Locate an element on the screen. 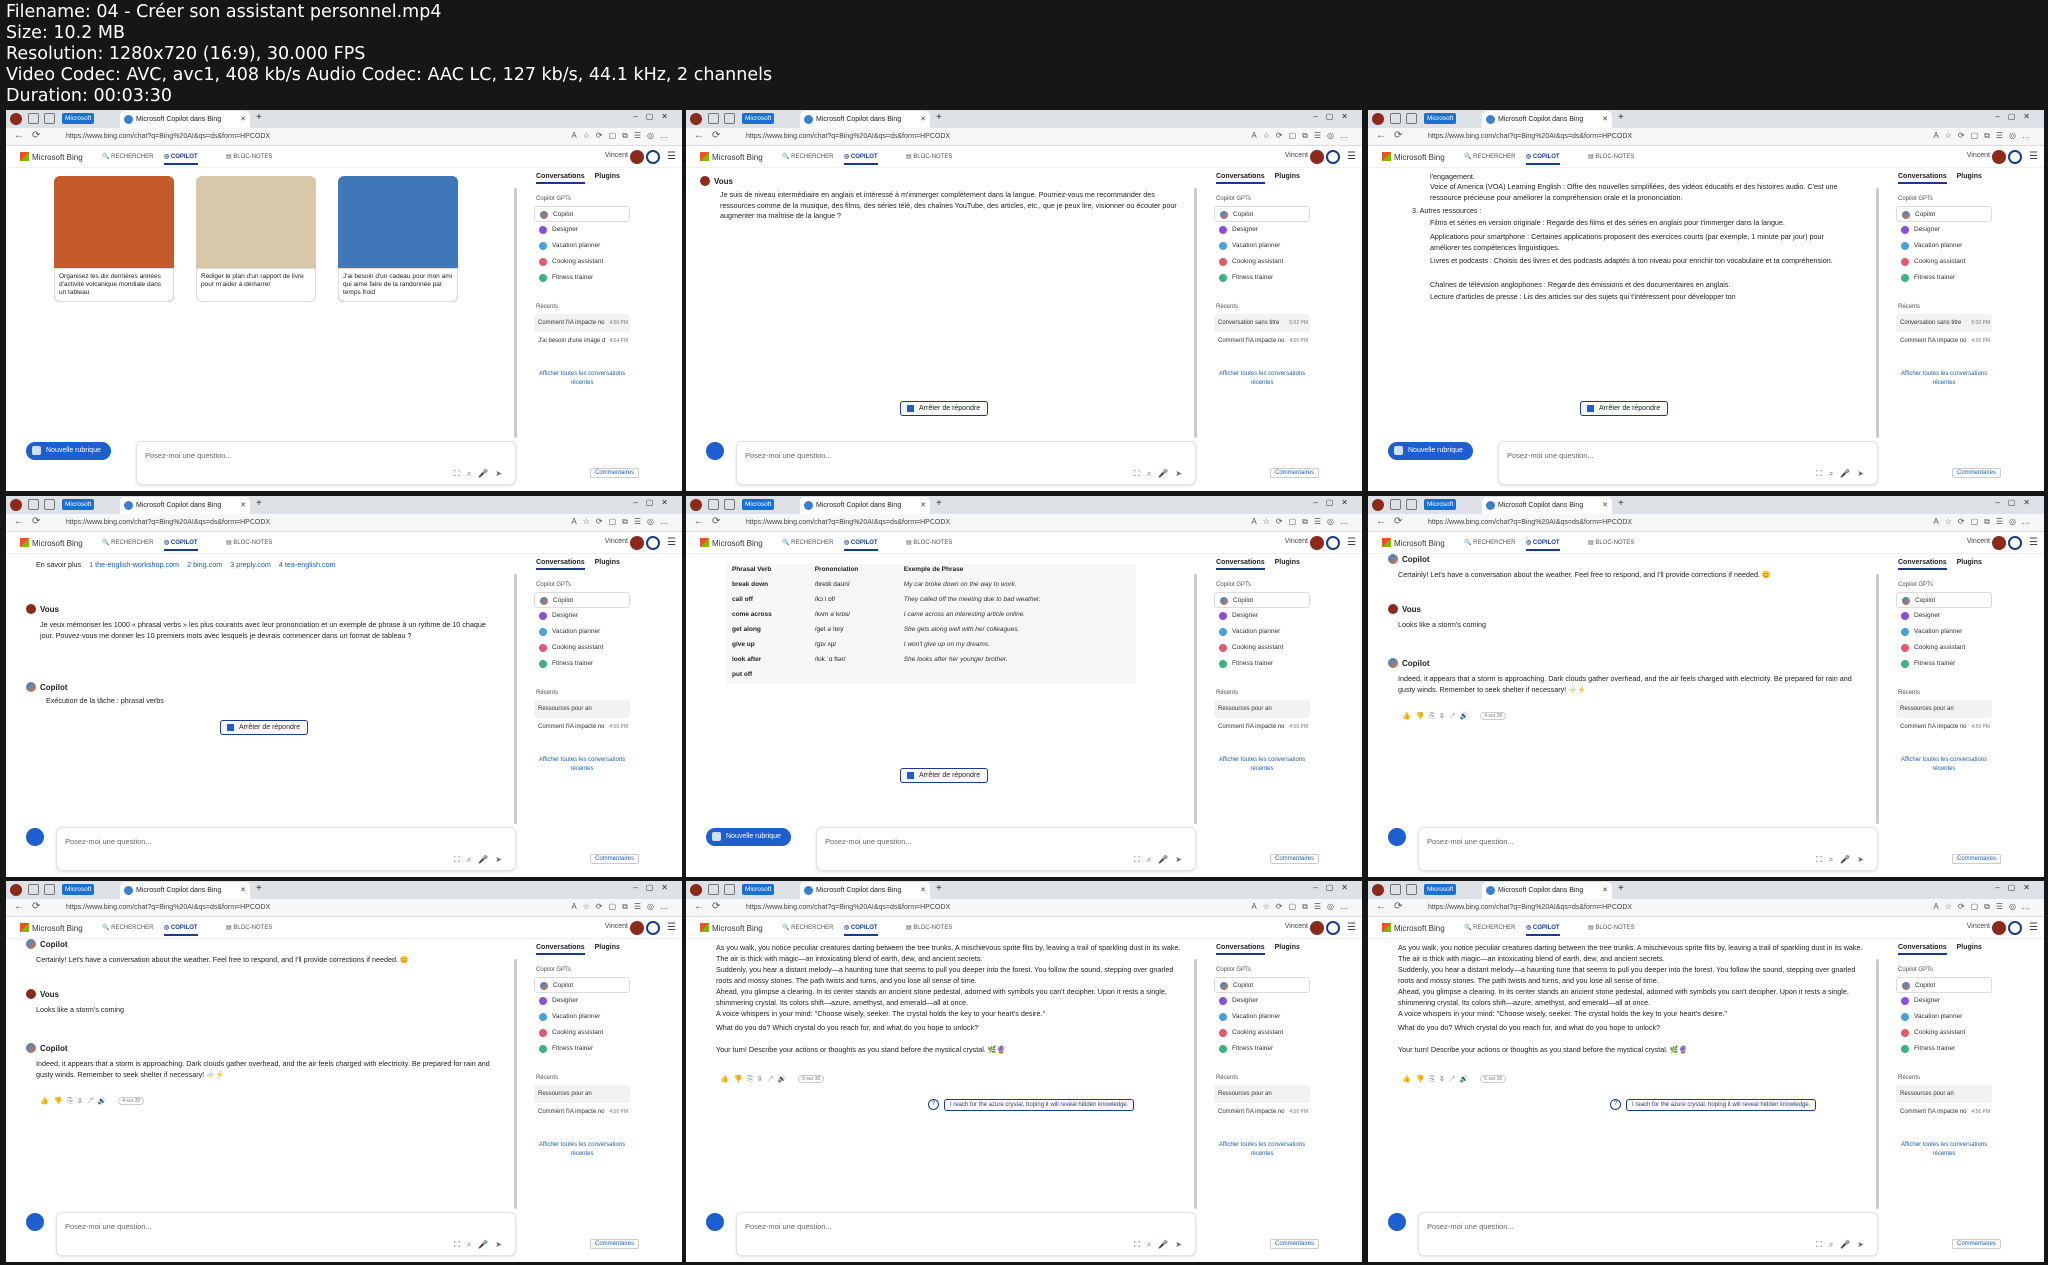 Image resolution: width=2048 pixels, height=1265 pixels. source-link: 3 preply.com is located at coordinates (250, 564).